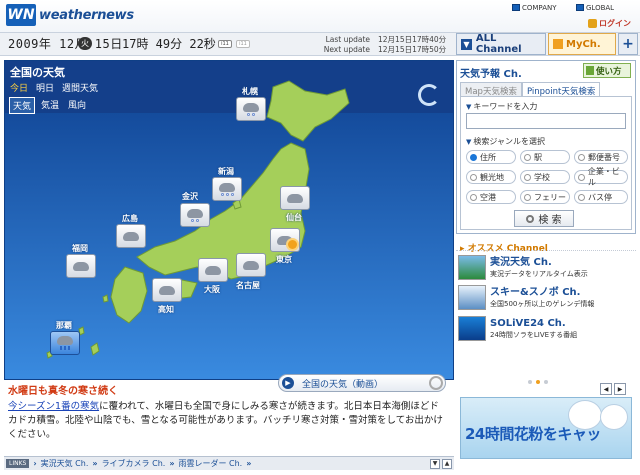 The height and width of the screenshot is (475, 640). What do you see at coordinates (362, 383) in the screenshot?
I see `national-weather-video-button: ▶ 全国の天気（動画）` at bounding box center [362, 383].